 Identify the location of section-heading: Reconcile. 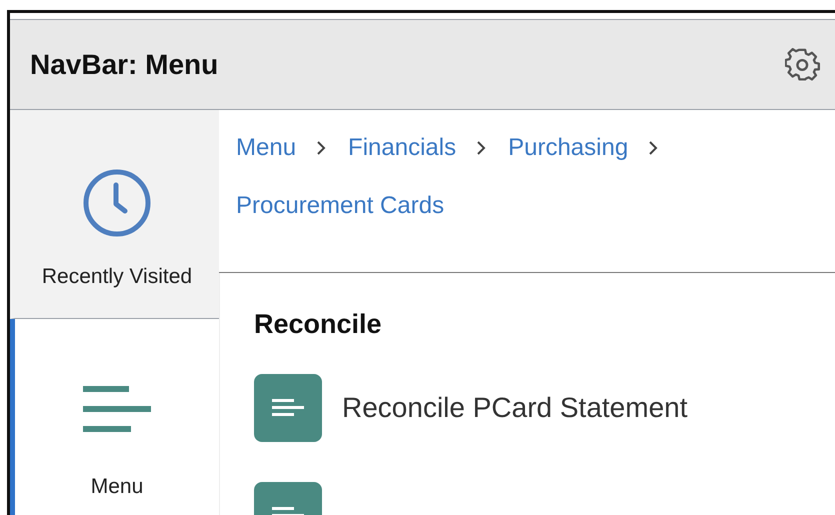
(318, 324).